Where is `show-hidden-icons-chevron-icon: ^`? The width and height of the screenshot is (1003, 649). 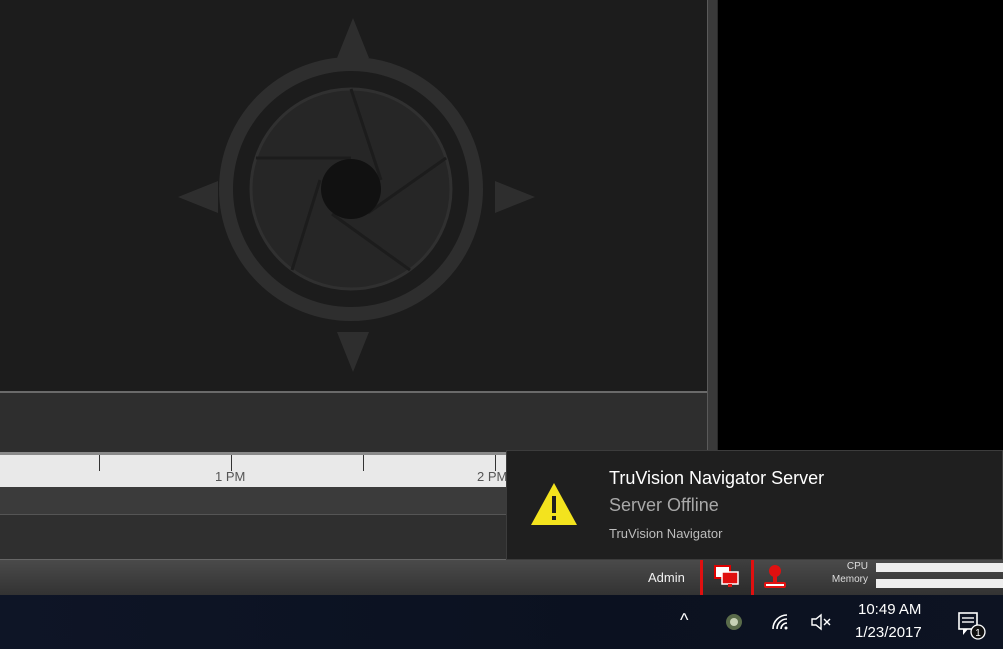 show-hidden-icons-chevron-icon: ^ is located at coordinates (684, 620).